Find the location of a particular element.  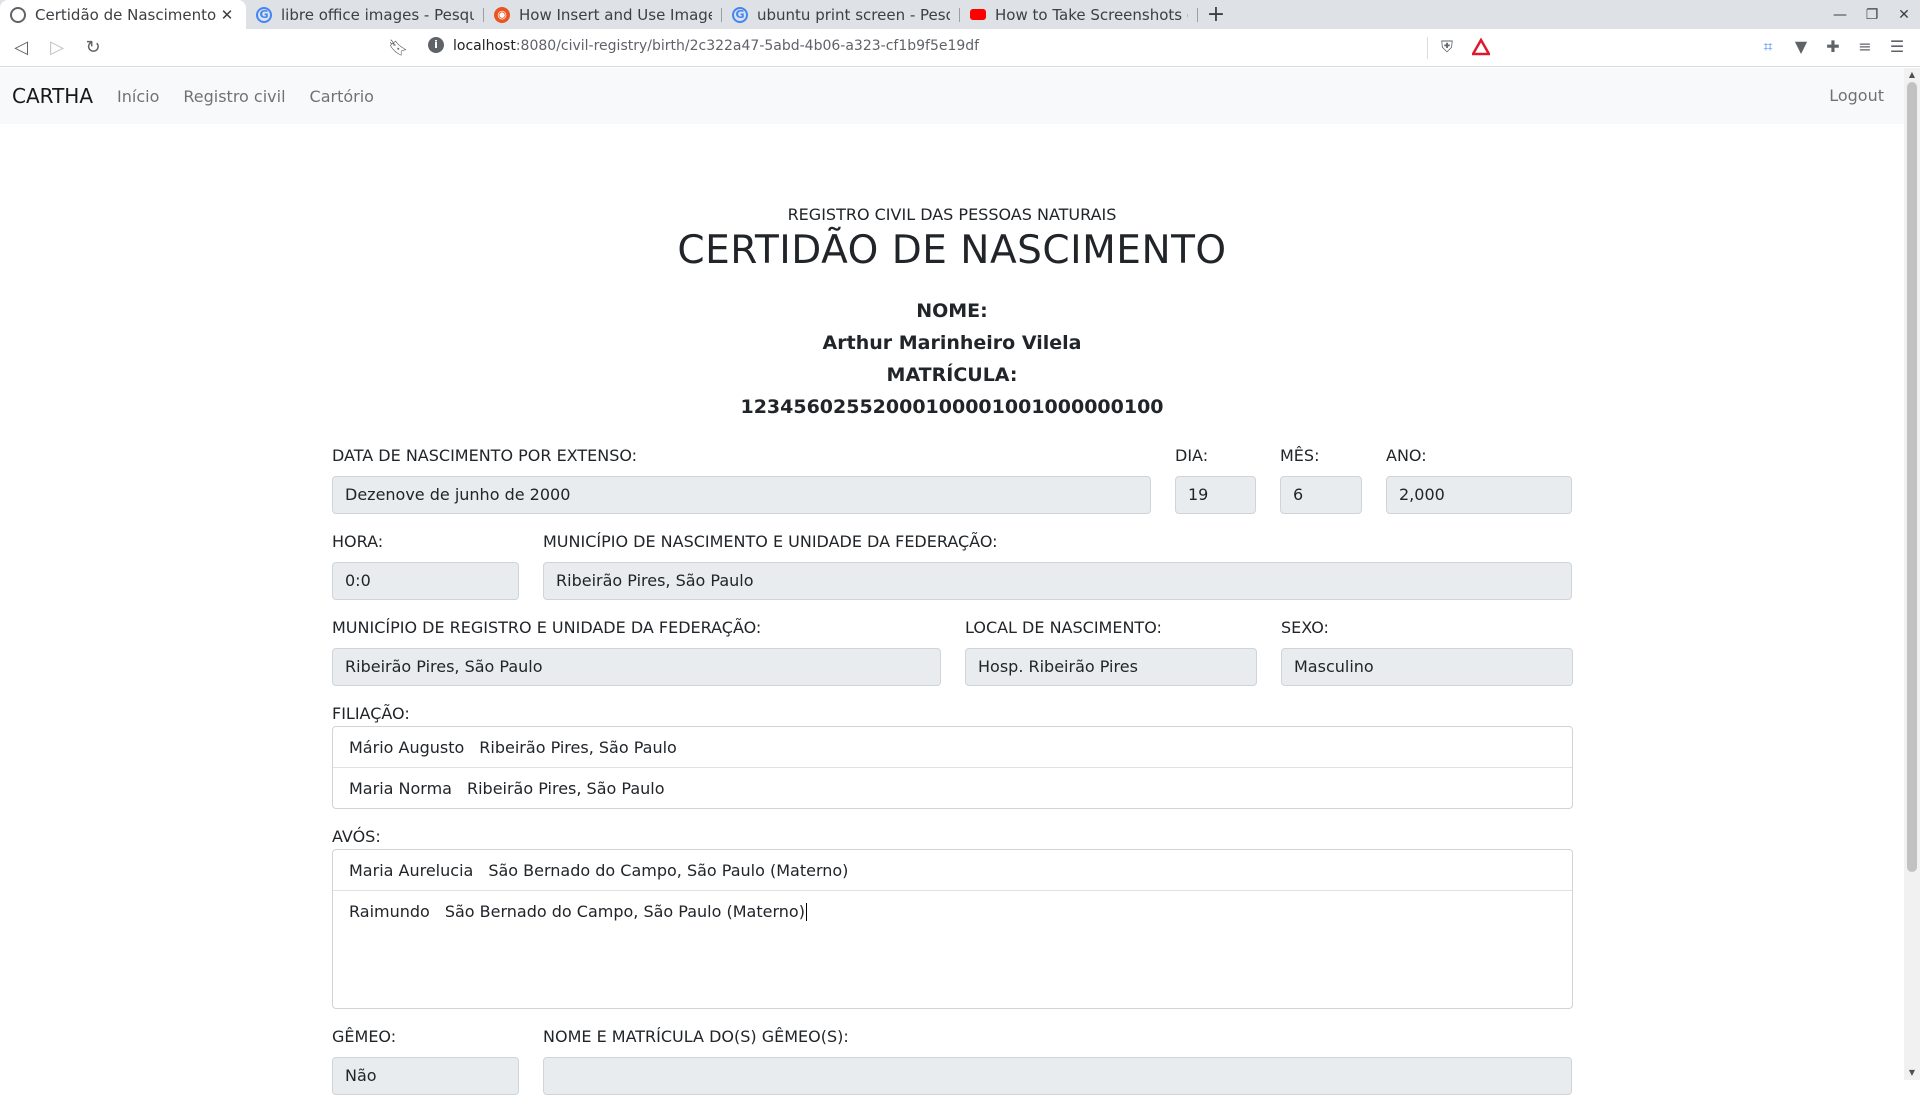

logout-link: Logout is located at coordinates (1856, 95).